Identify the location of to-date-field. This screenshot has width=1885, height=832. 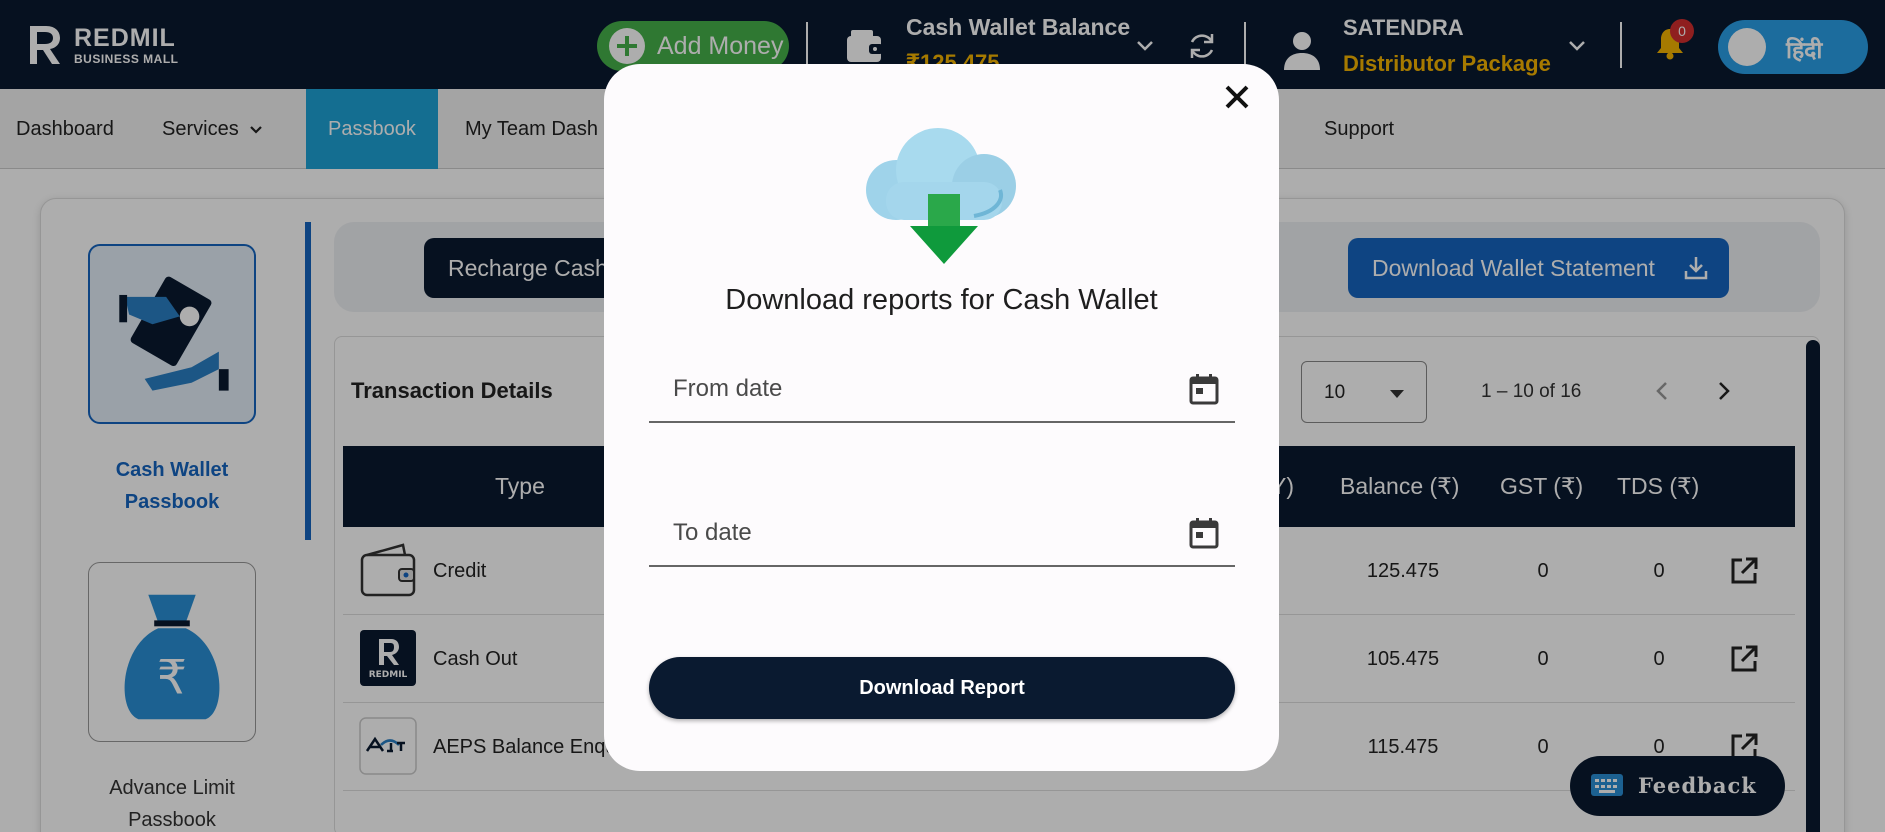
(942, 534).